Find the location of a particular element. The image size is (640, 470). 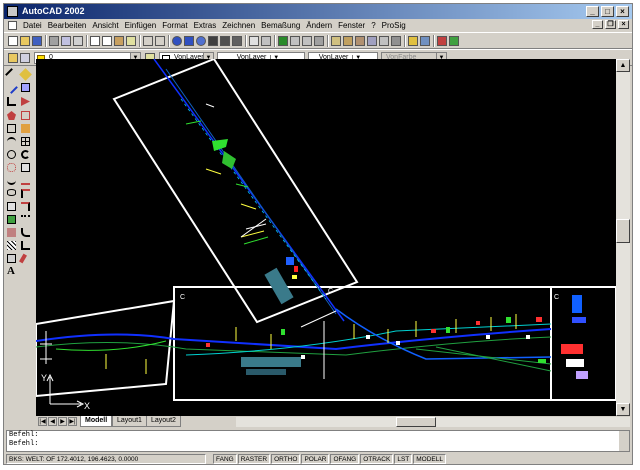

measure-icon is located at coordinates (254, 41).